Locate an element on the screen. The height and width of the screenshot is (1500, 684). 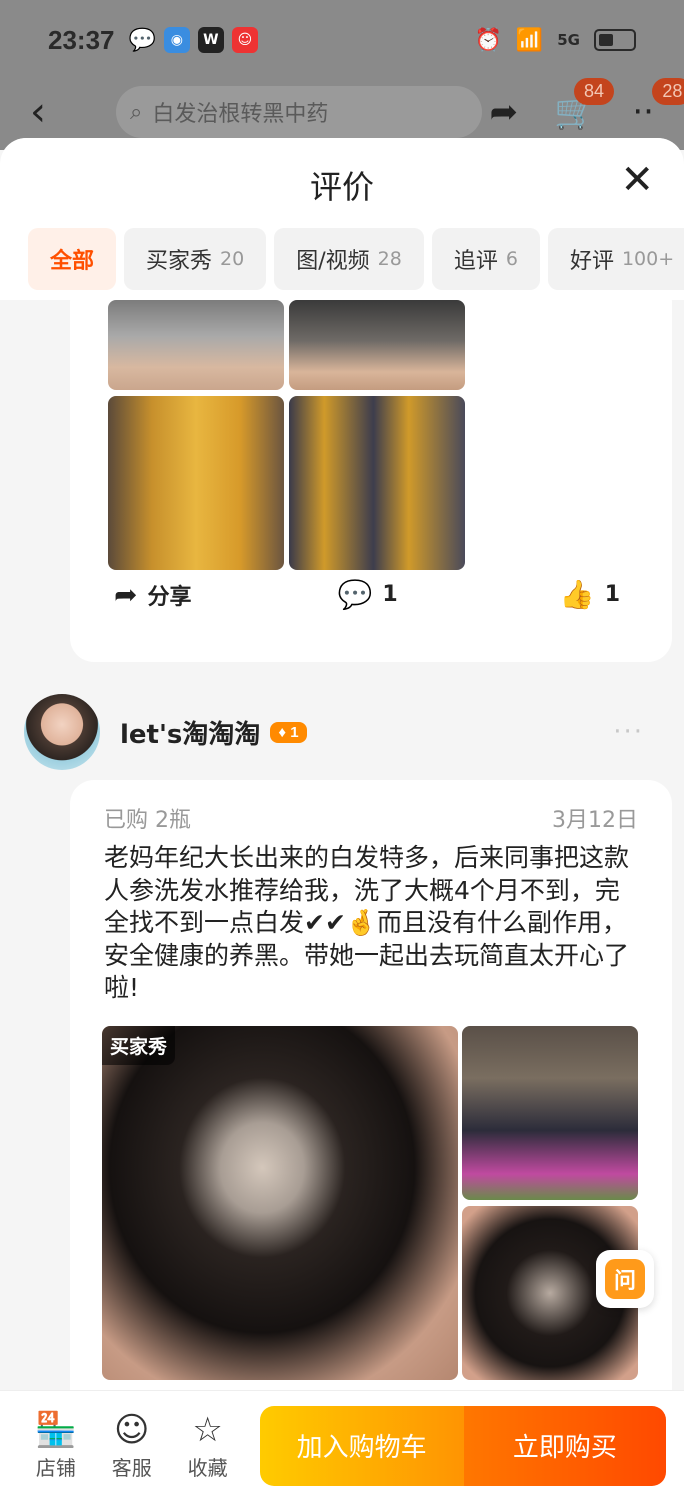
tab-count: 6 is located at coordinates (511, 259).